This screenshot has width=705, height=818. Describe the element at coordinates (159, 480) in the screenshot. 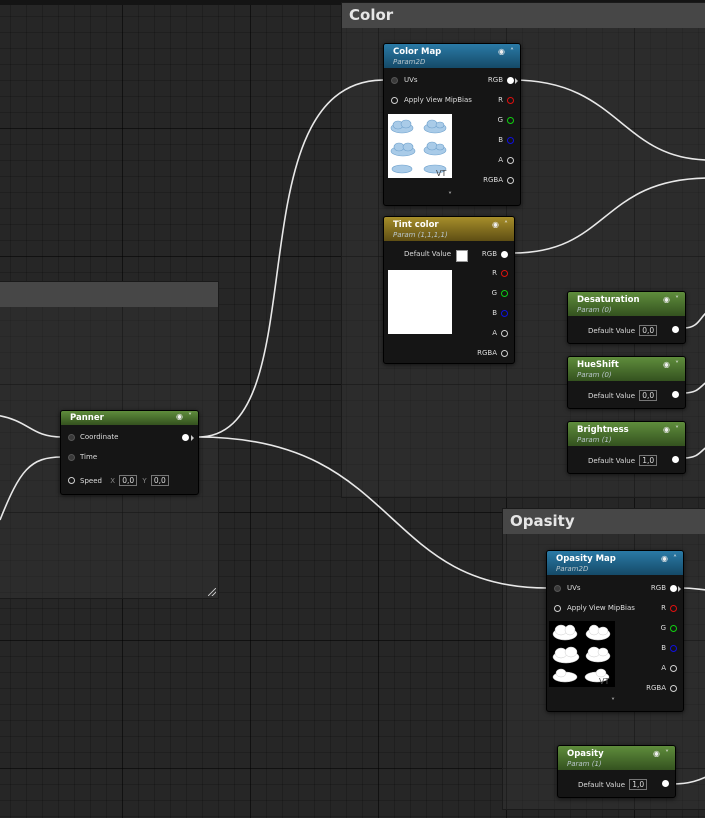

I see `speed-y-input: 0,0` at that location.